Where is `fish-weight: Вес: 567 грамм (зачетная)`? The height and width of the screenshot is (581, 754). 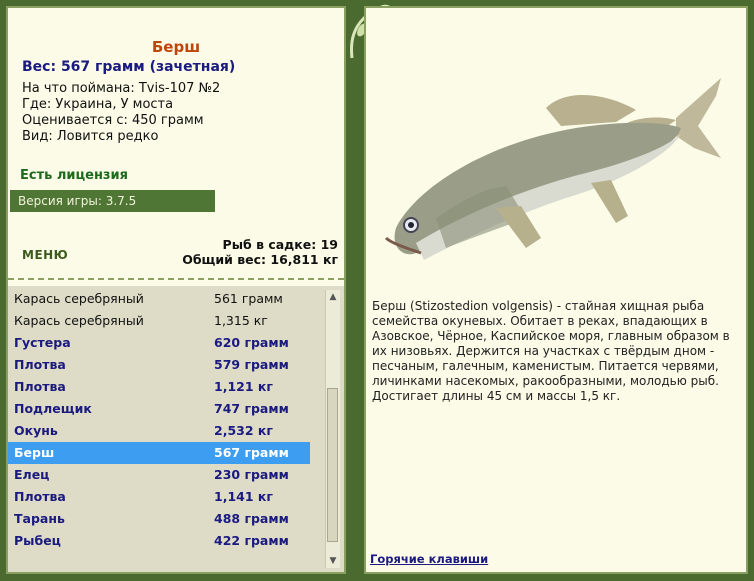
fish-weight: Вес: 567 грамм (зачетная) is located at coordinates (129, 67).